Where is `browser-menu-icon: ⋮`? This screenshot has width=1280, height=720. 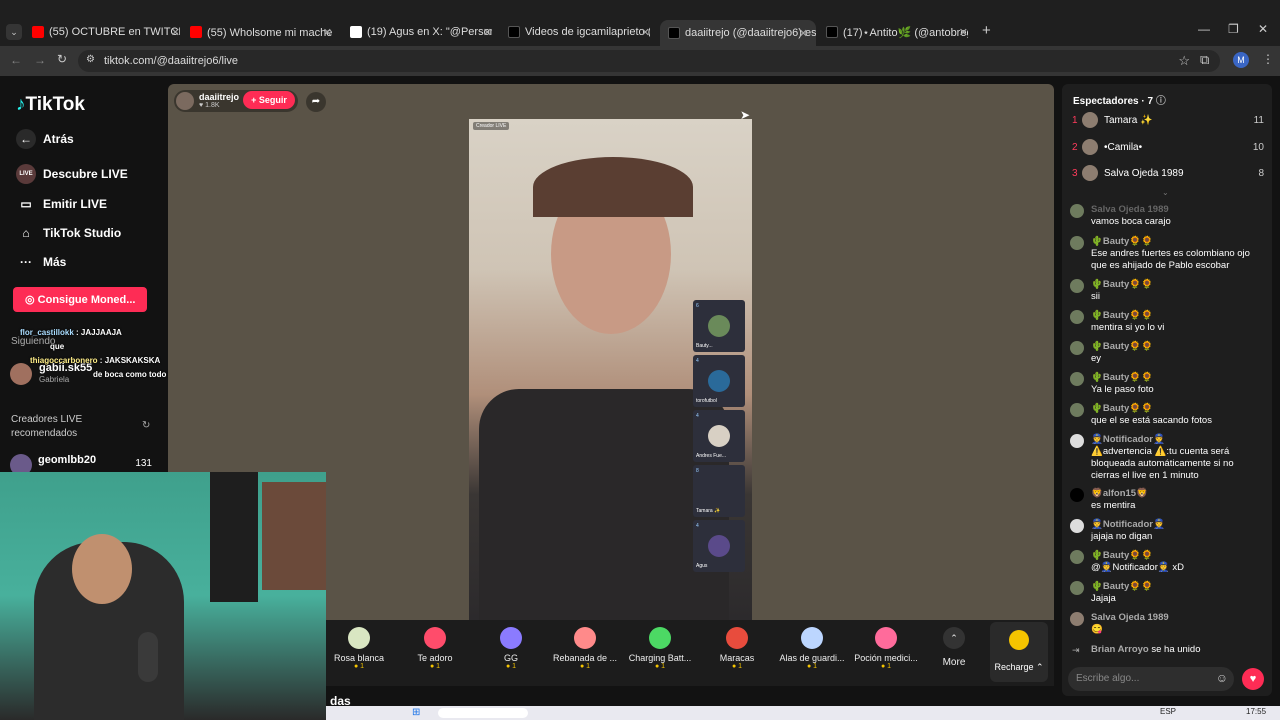
browser-menu-icon: ⋮ is located at coordinates (1268, 59).